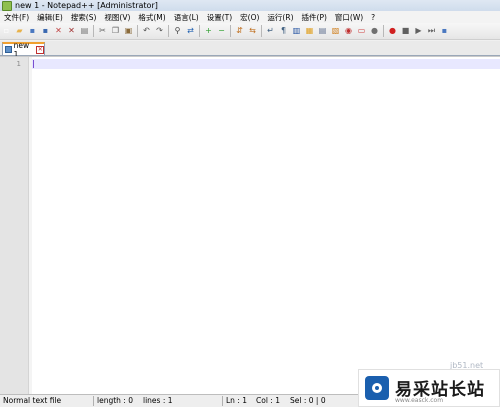 This screenshot has height=407, width=500. What do you see at coordinates (280, 17) in the screenshot?
I see `menu-item: 运行(R)` at bounding box center [280, 17].